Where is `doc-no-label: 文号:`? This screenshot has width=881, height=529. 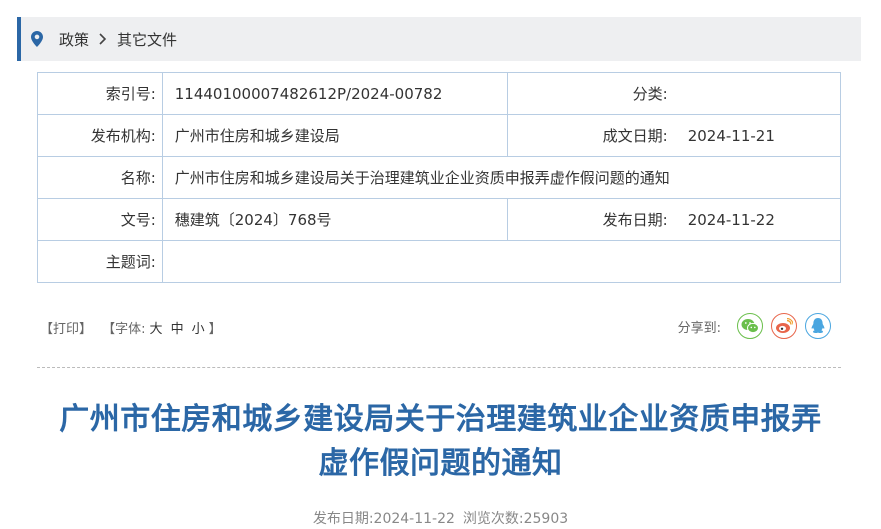
doc-no-label: 文号: is located at coordinates (100, 219).